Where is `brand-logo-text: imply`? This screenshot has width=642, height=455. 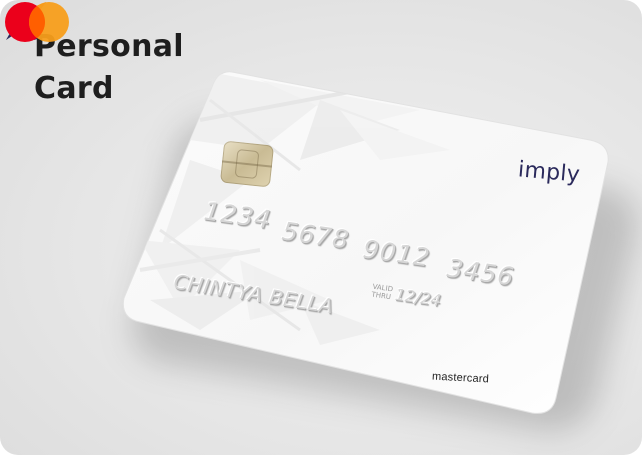
brand-logo-text: imply is located at coordinates (549, 172).